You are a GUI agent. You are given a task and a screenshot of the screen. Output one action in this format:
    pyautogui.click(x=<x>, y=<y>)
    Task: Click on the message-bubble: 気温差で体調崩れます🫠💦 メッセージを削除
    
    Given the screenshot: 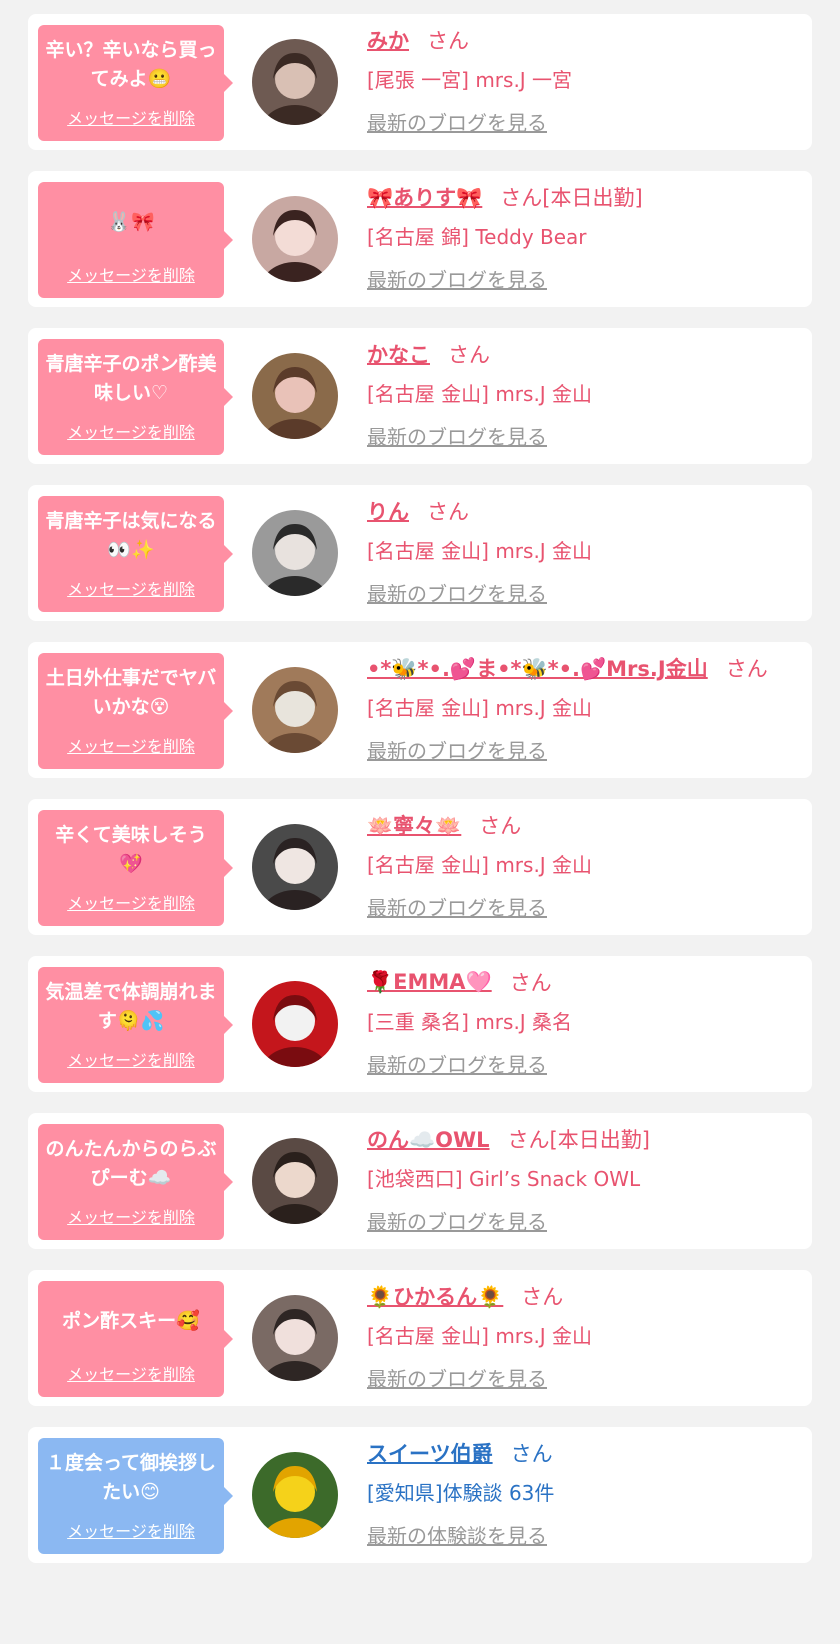 What is the action you would take?
    pyautogui.click(x=135, y=1025)
    